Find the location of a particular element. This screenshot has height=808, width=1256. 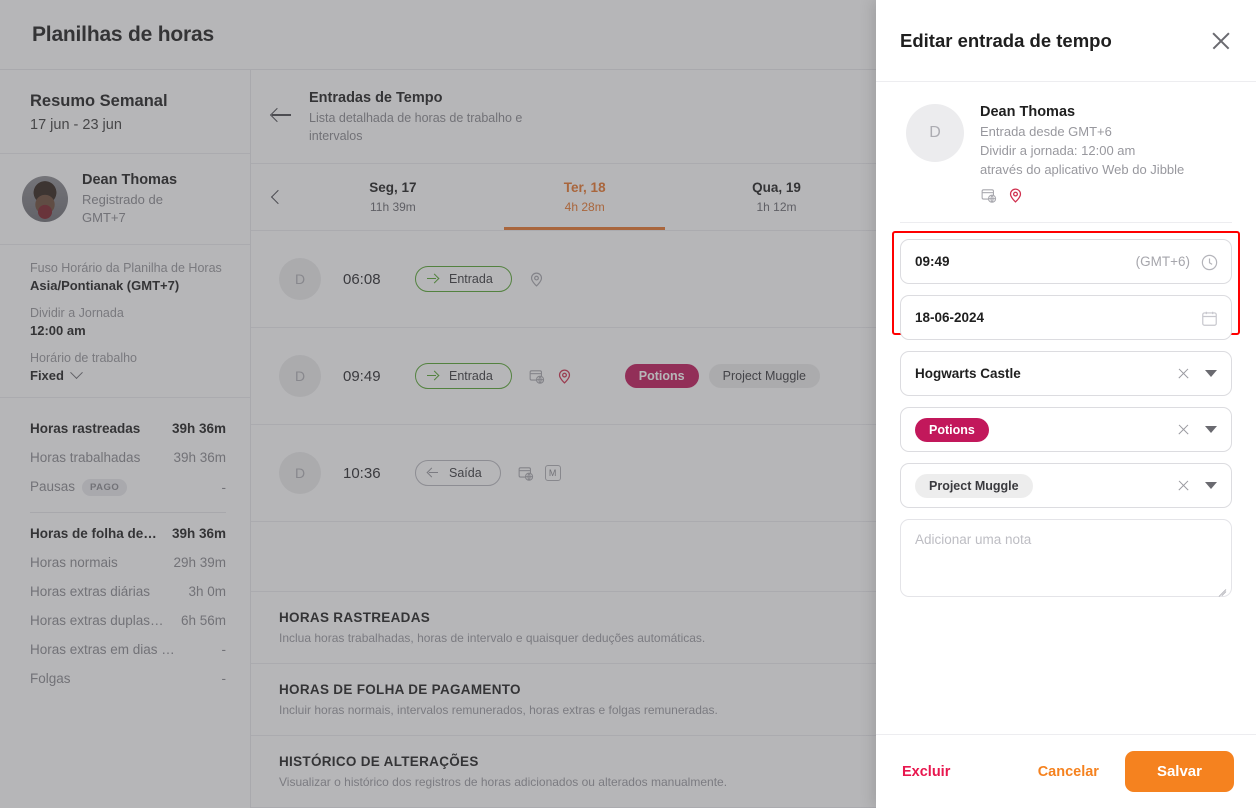

panel-user-line1: Entrada desde GMT+6 is located at coordinates (1046, 131).